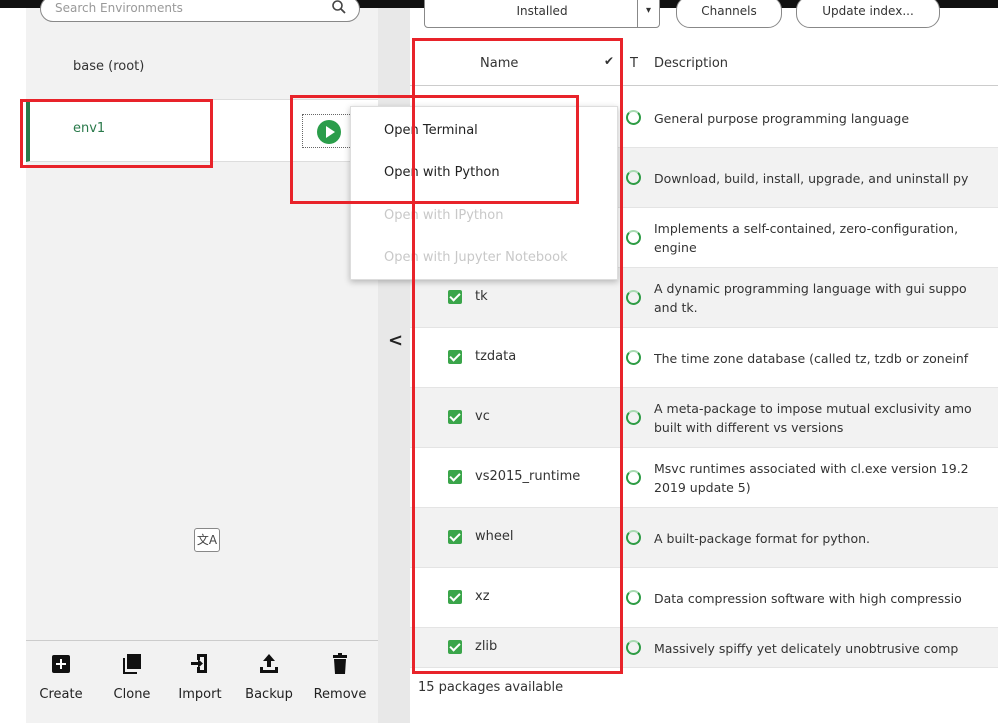 This screenshot has height=723, width=998. I want to click on package-description: 2019 update 5), so click(702, 487).